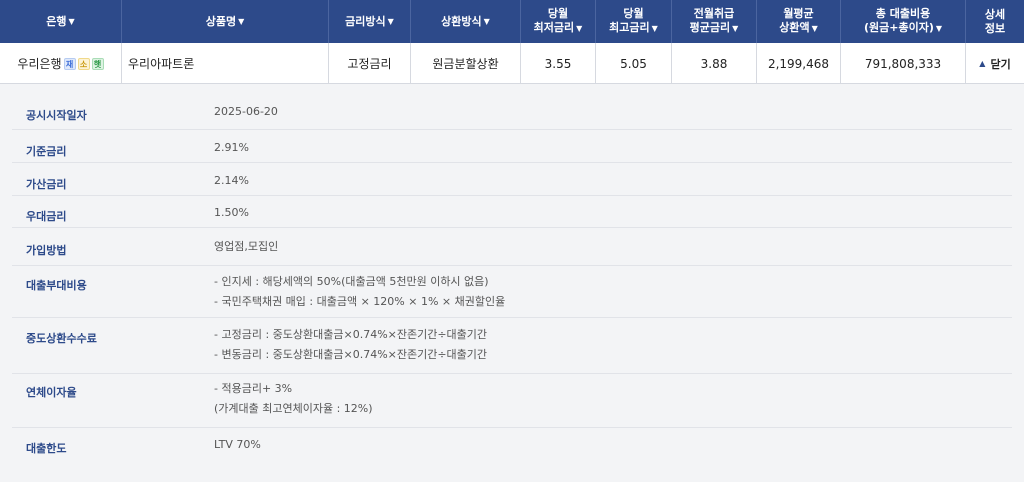  What do you see at coordinates (46, 250) in the screenshot?
I see `detail-label: 가입방법` at bounding box center [46, 250].